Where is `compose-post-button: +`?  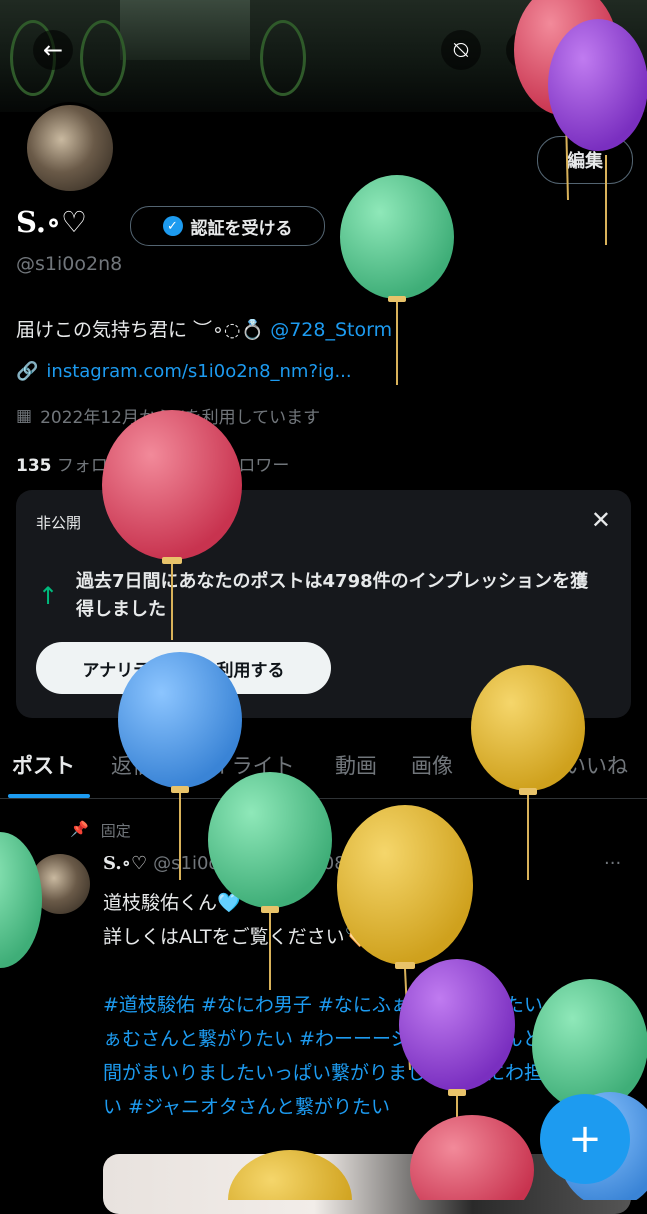 compose-post-button: + is located at coordinates (585, 1139).